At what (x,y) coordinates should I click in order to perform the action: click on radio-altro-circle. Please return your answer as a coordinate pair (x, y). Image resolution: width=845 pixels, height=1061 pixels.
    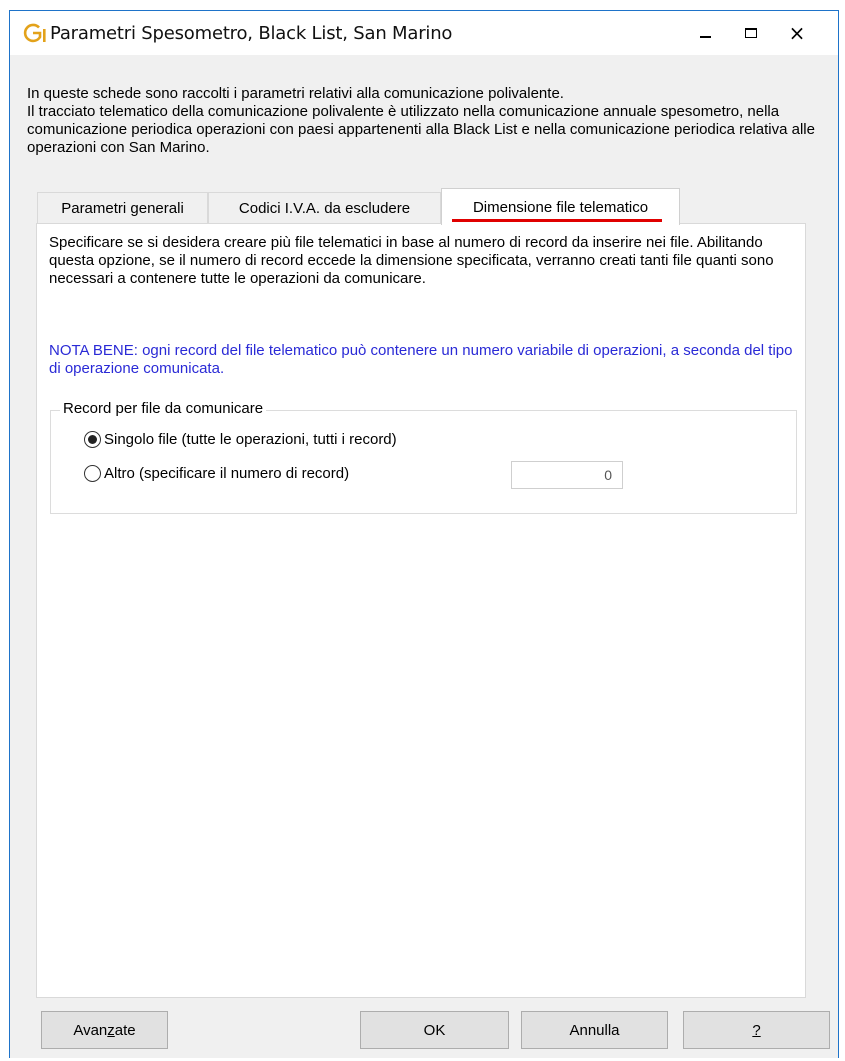
    Looking at the image, I should click on (92, 473).